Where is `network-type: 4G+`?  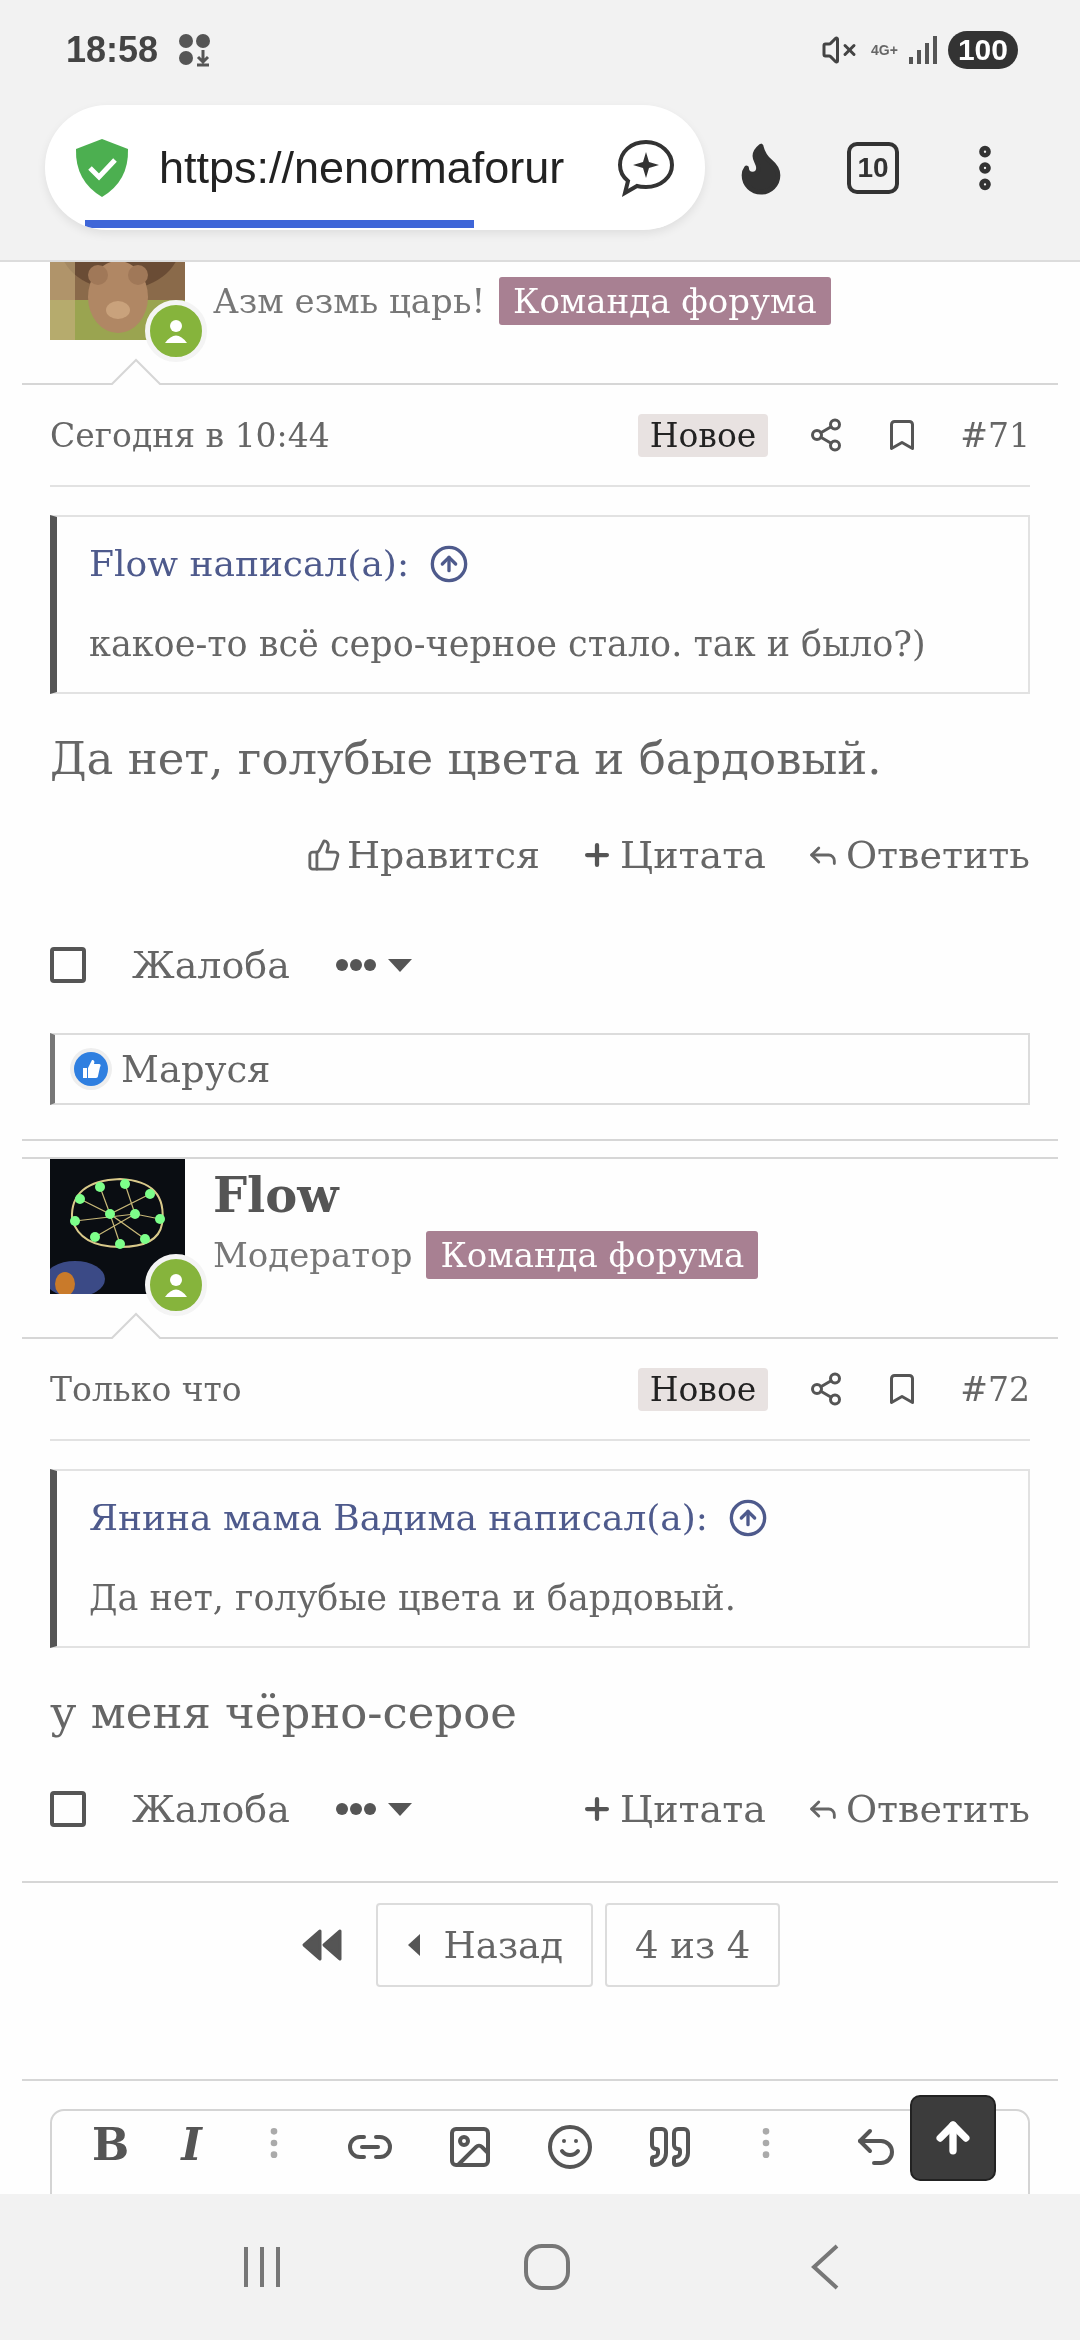
network-type: 4G+ is located at coordinates (884, 50).